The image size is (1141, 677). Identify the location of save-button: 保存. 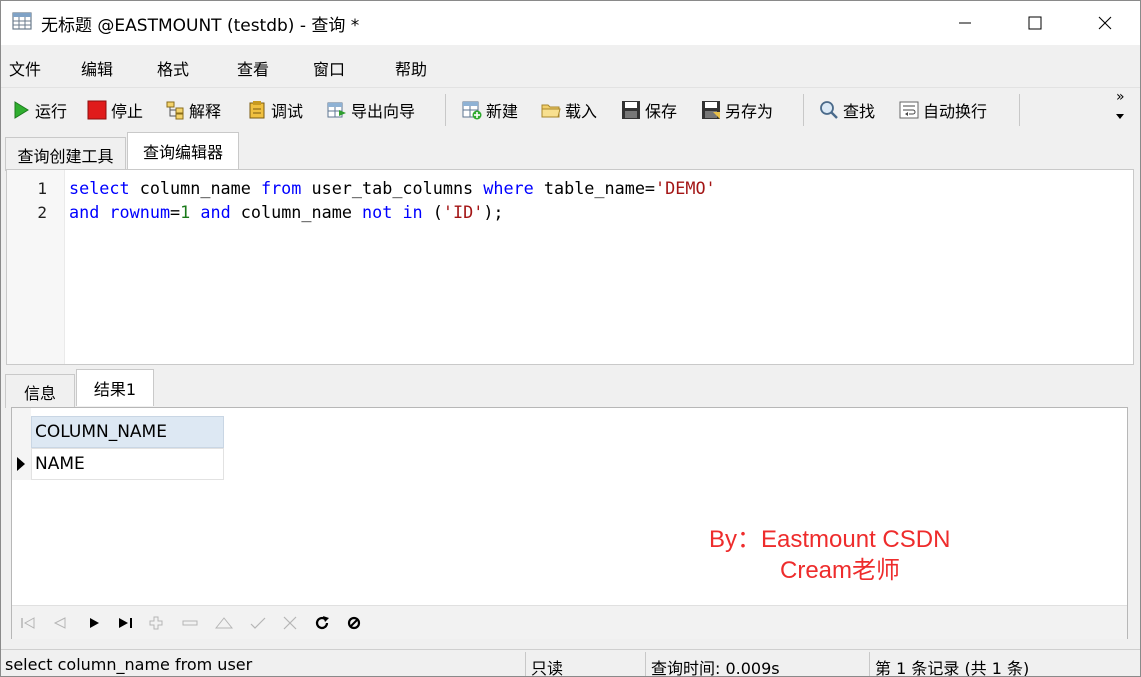
(649, 110).